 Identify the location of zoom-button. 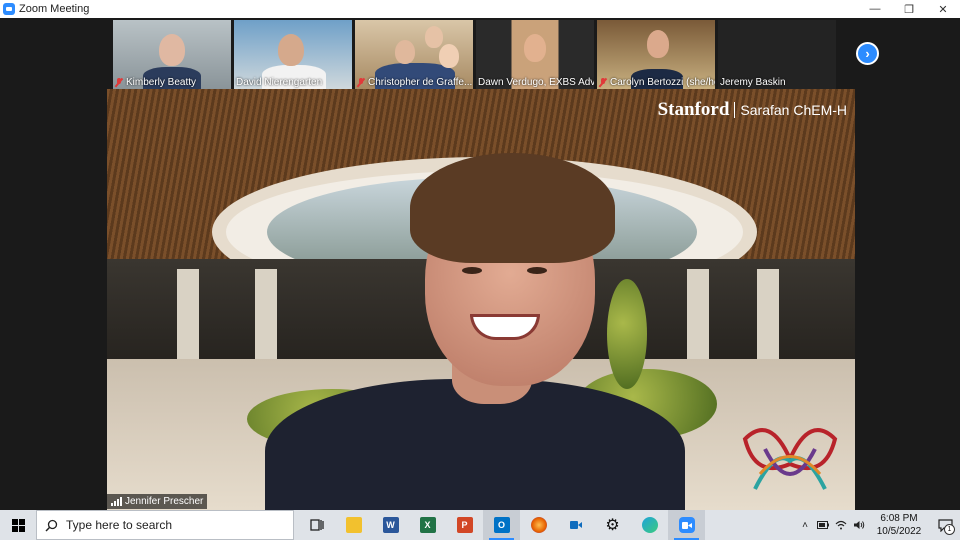
(686, 525).